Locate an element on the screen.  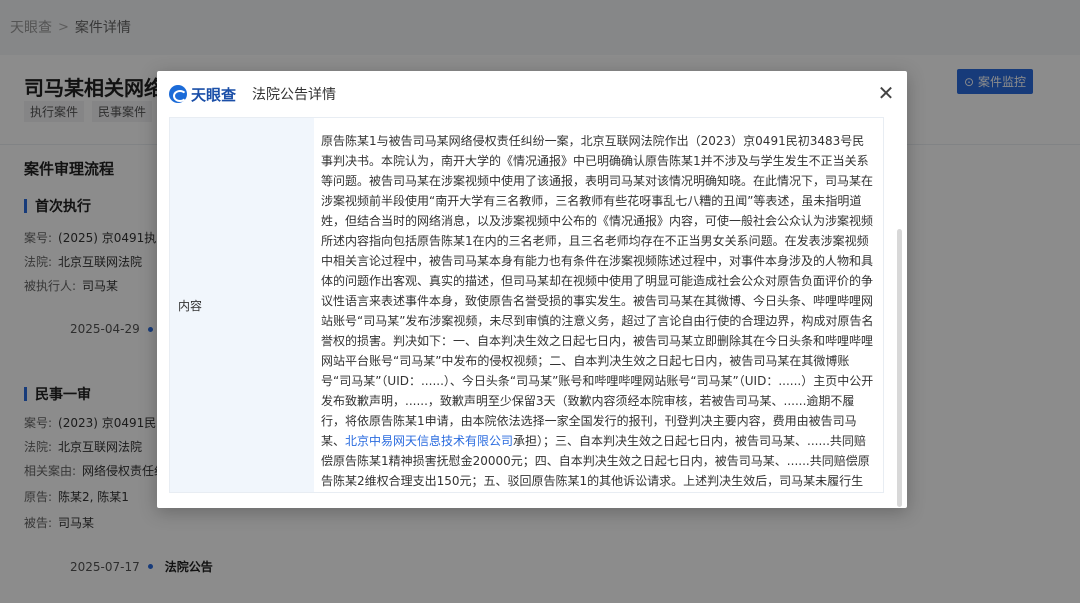
logo-icon is located at coordinates (178, 94).